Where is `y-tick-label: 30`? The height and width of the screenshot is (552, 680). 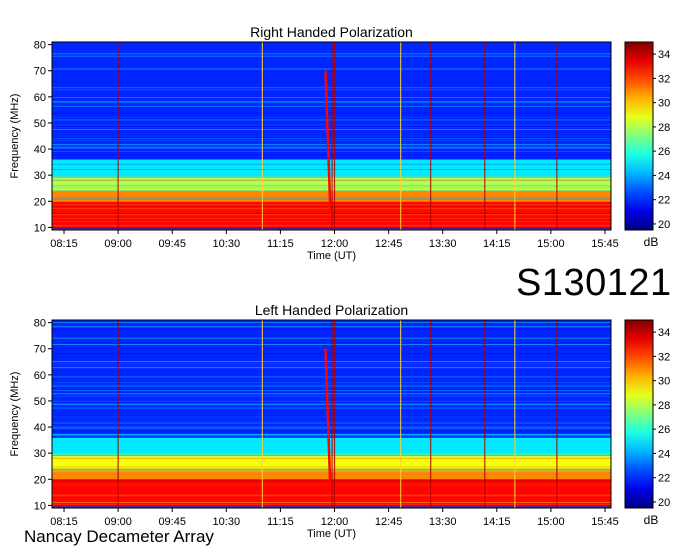
y-tick-label: 30 is located at coordinates (40, 454).